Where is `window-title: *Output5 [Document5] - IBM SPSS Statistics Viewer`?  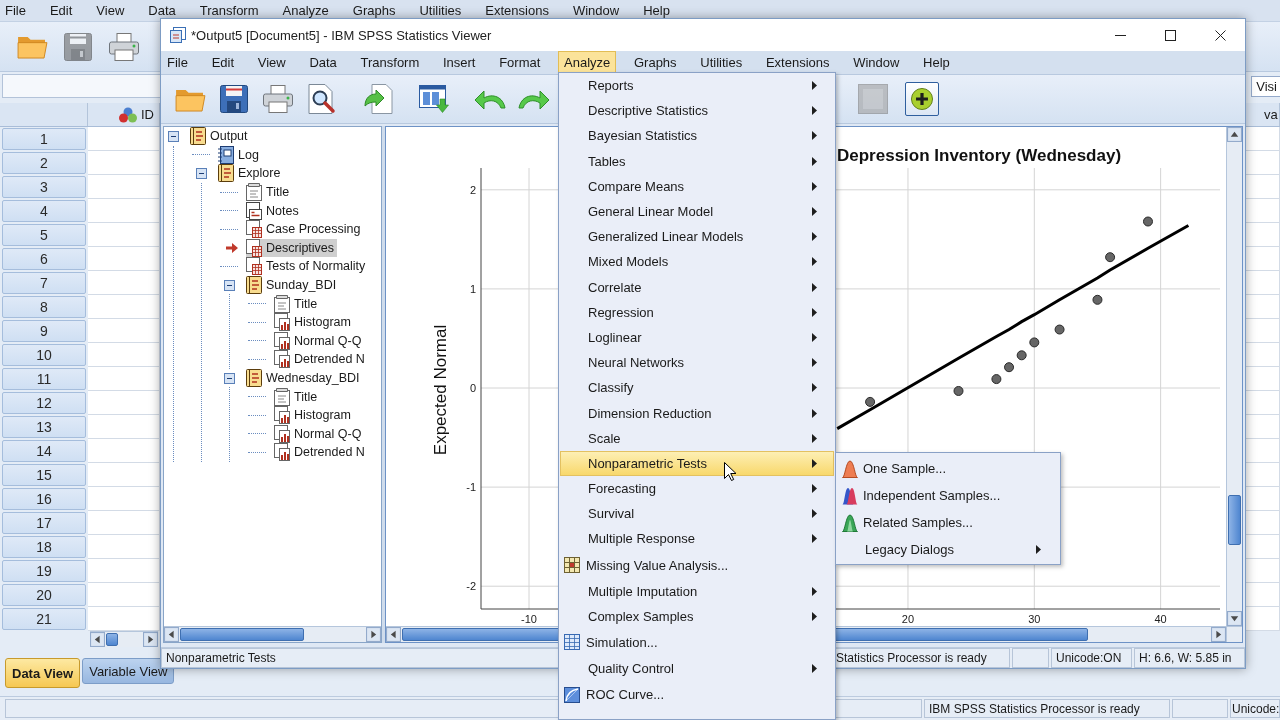
window-title: *Output5 [Document5] - IBM SPSS Statistics Viewer is located at coordinates (341, 35).